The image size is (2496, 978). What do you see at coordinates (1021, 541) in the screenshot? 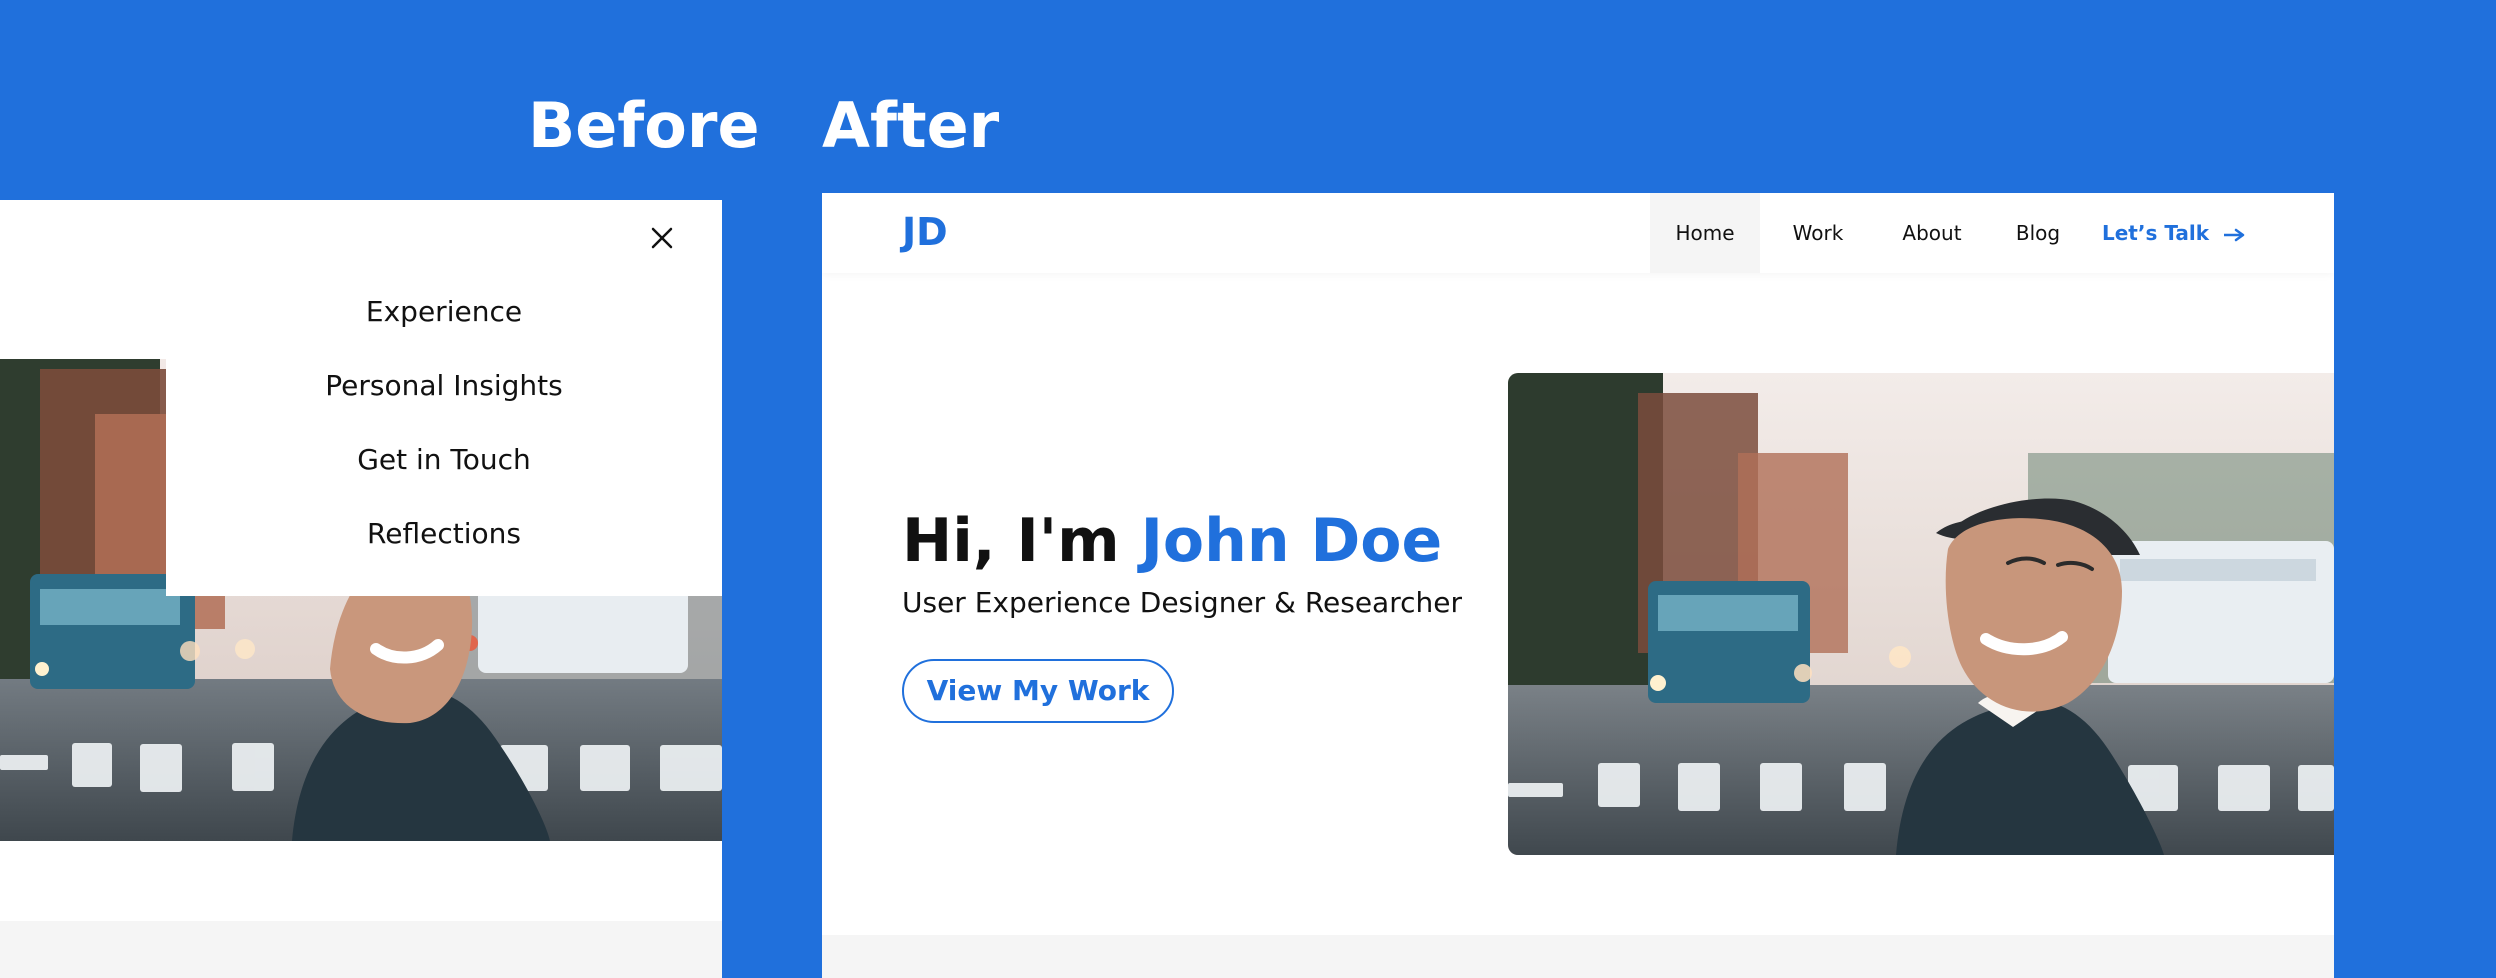
I see `hero-greeting: Hi, I'm` at bounding box center [1021, 541].